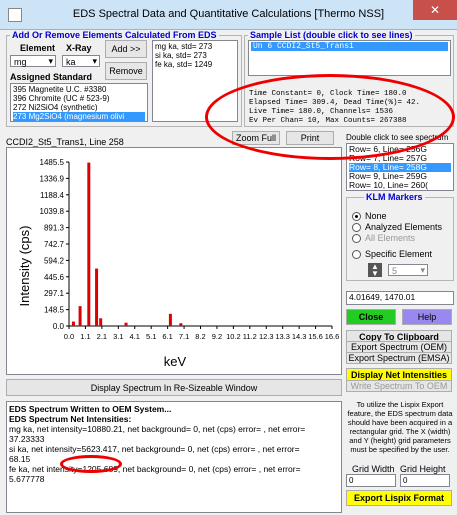 The image size is (457, 515). I want to click on x-tick-label: 13.3, so click(282, 336).